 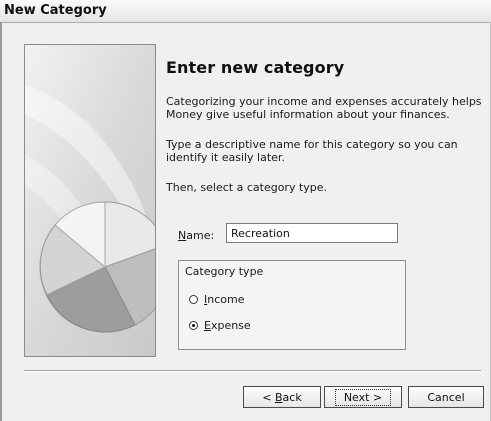 What do you see at coordinates (1, 221) in the screenshot?
I see `window-left-border` at bounding box center [1, 221].